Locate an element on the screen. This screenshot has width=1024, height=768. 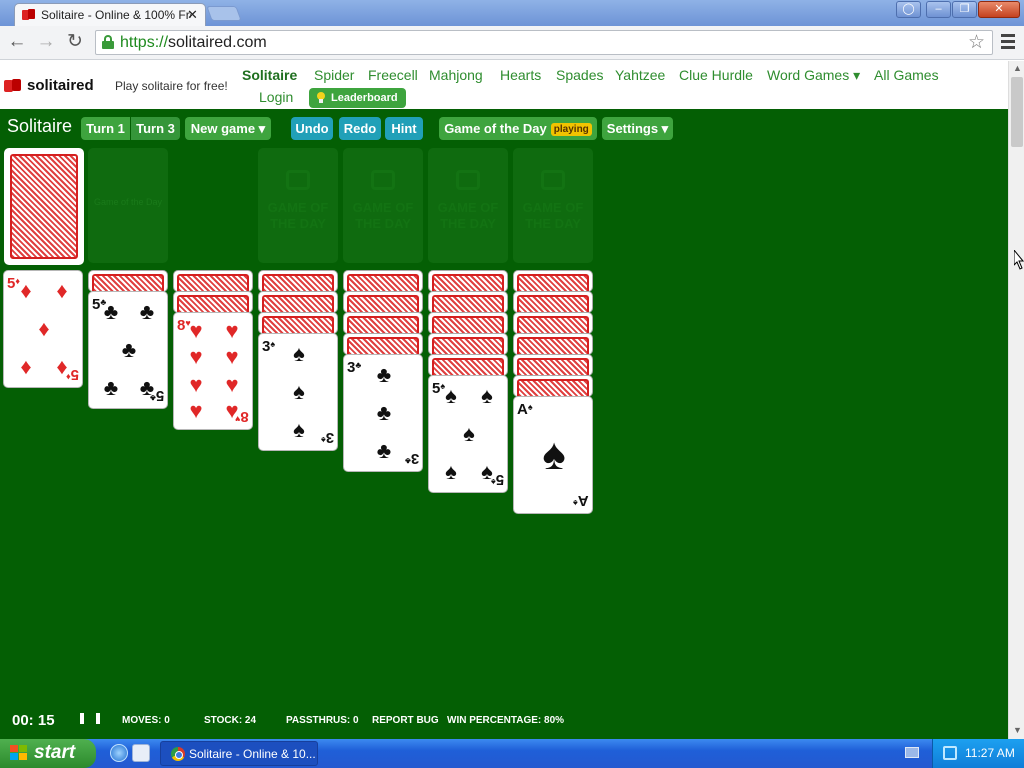
show-desktop-icon is located at coordinates (141, 753).